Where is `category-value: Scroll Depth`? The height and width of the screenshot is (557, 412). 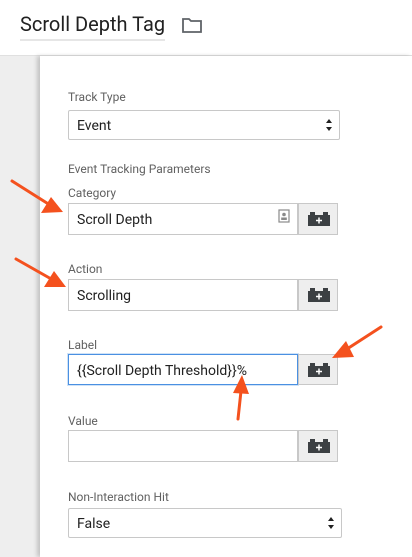
category-value: Scroll Depth is located at coordinates (115, 220).